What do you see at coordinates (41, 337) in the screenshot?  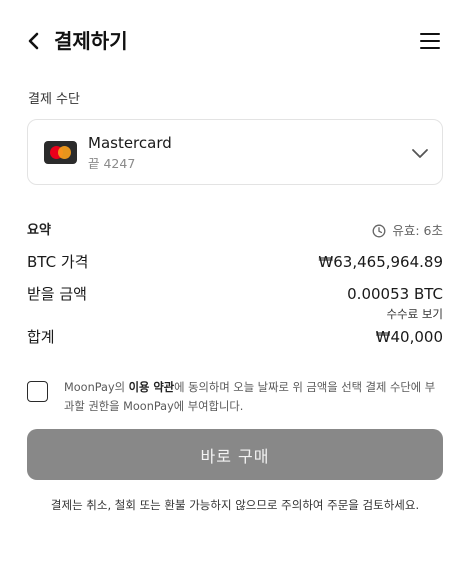 I see `total-label: 합계` at bounding box center [41, 337].